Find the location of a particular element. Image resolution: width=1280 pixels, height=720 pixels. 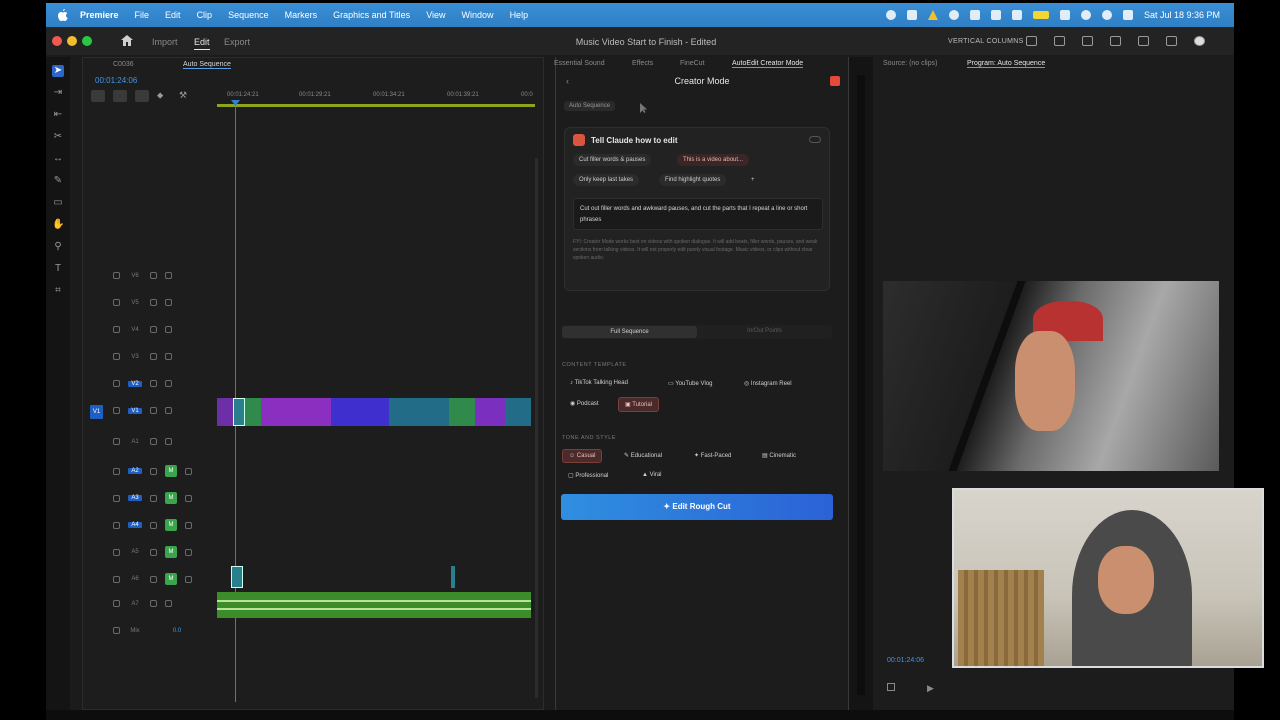

panels-icon is located at coordinates (1087, 41).